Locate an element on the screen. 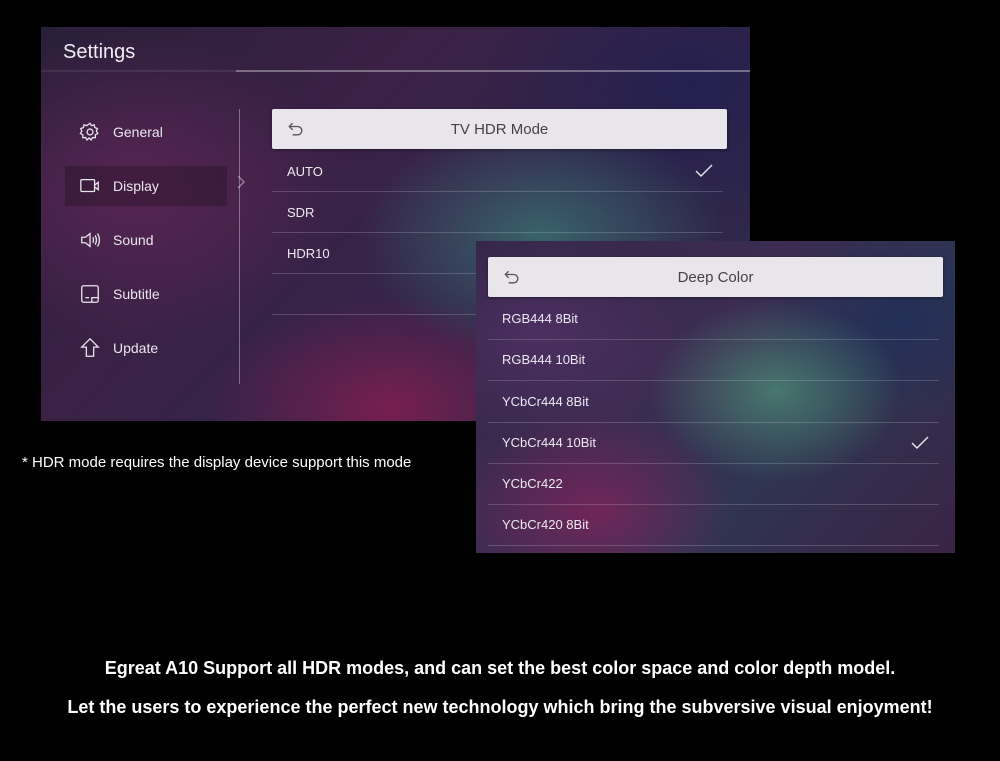  sidebar-item-label: Display is located at coordinates (136, 186).